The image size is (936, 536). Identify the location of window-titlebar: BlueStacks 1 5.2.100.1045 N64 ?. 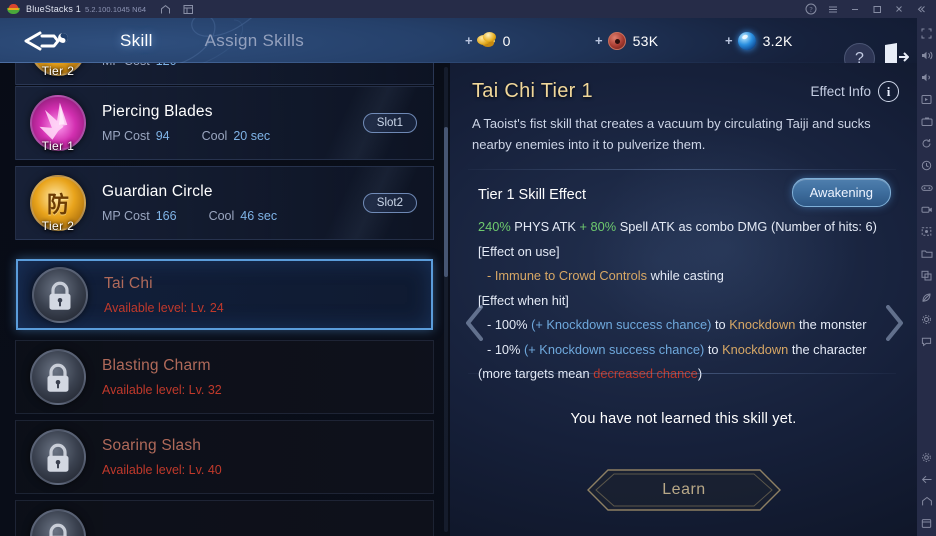
(468, 9).